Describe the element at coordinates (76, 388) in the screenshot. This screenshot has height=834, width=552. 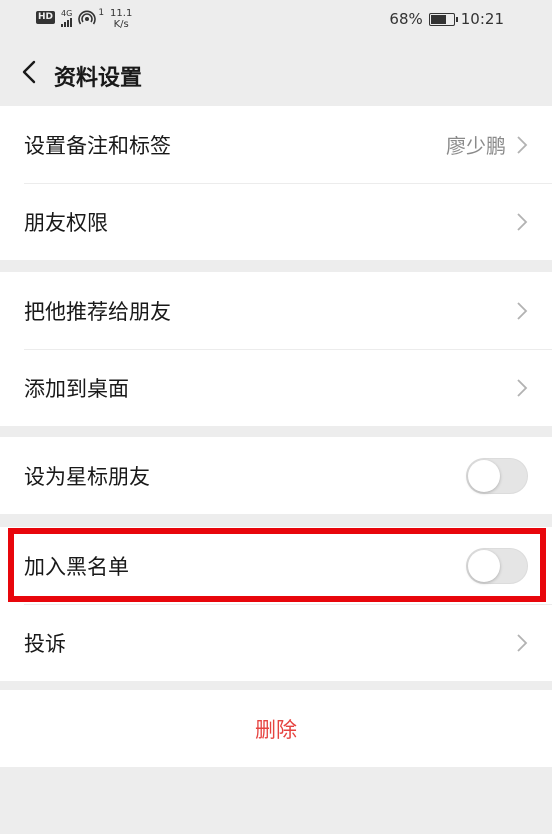
I see `row-label: 添加到桌面` at that location.